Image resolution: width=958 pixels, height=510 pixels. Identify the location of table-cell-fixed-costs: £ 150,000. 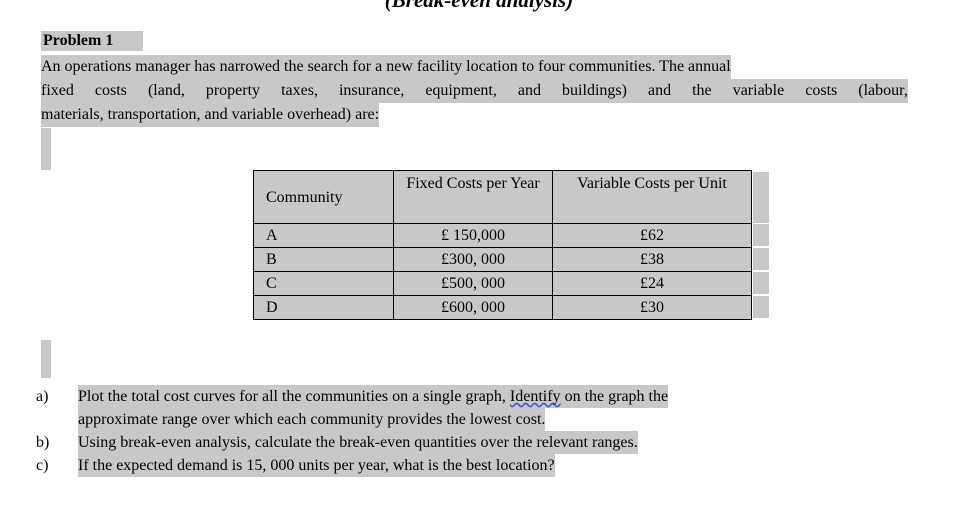
(473, 235).